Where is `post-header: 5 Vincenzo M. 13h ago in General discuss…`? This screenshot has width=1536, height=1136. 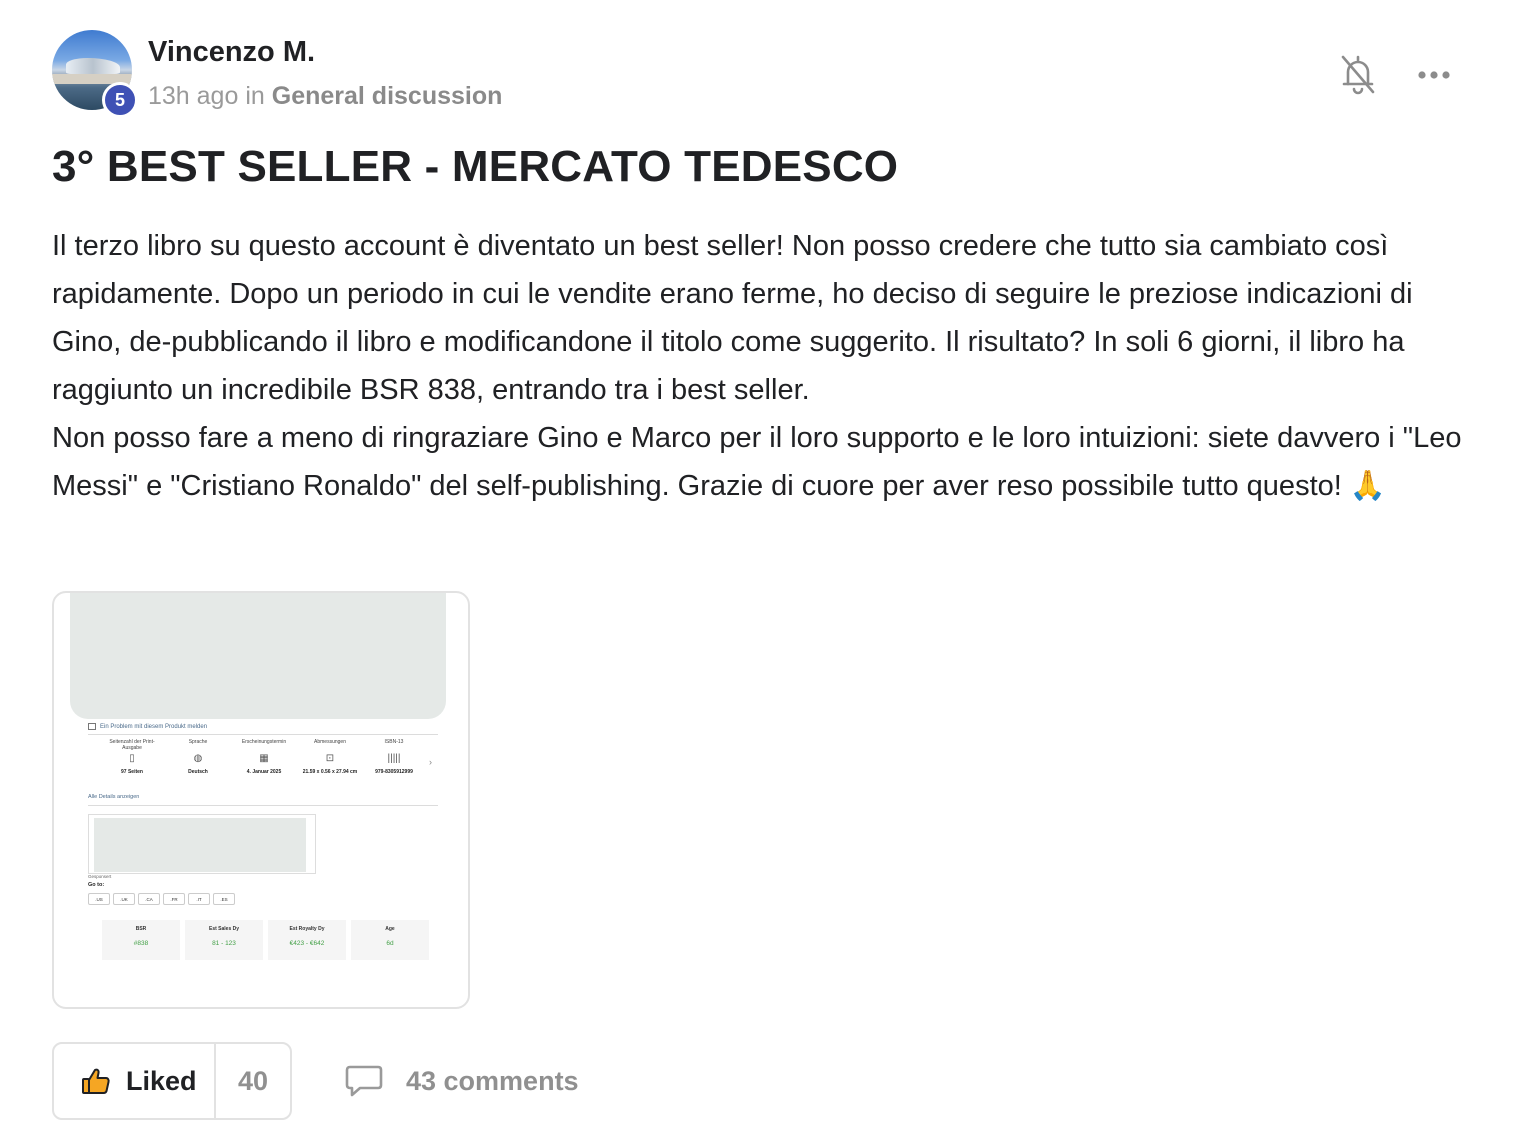
post-header: 5 Vincenzo M. 13h ago in General discuss… is located at coordinates (762, 75).